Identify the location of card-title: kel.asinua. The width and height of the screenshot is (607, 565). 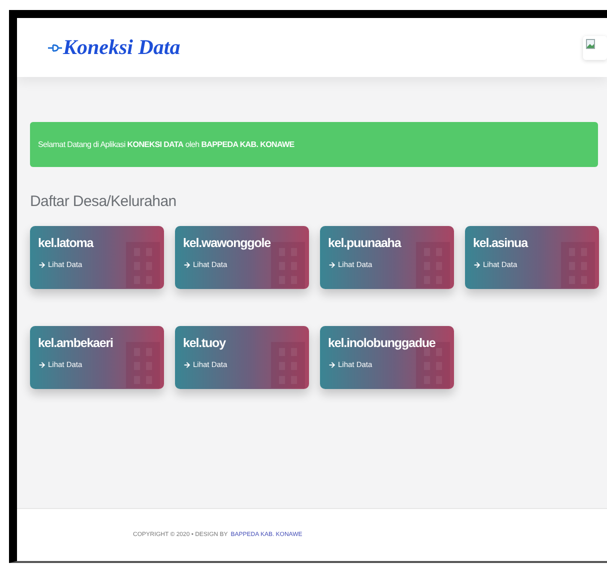
(501, 243).